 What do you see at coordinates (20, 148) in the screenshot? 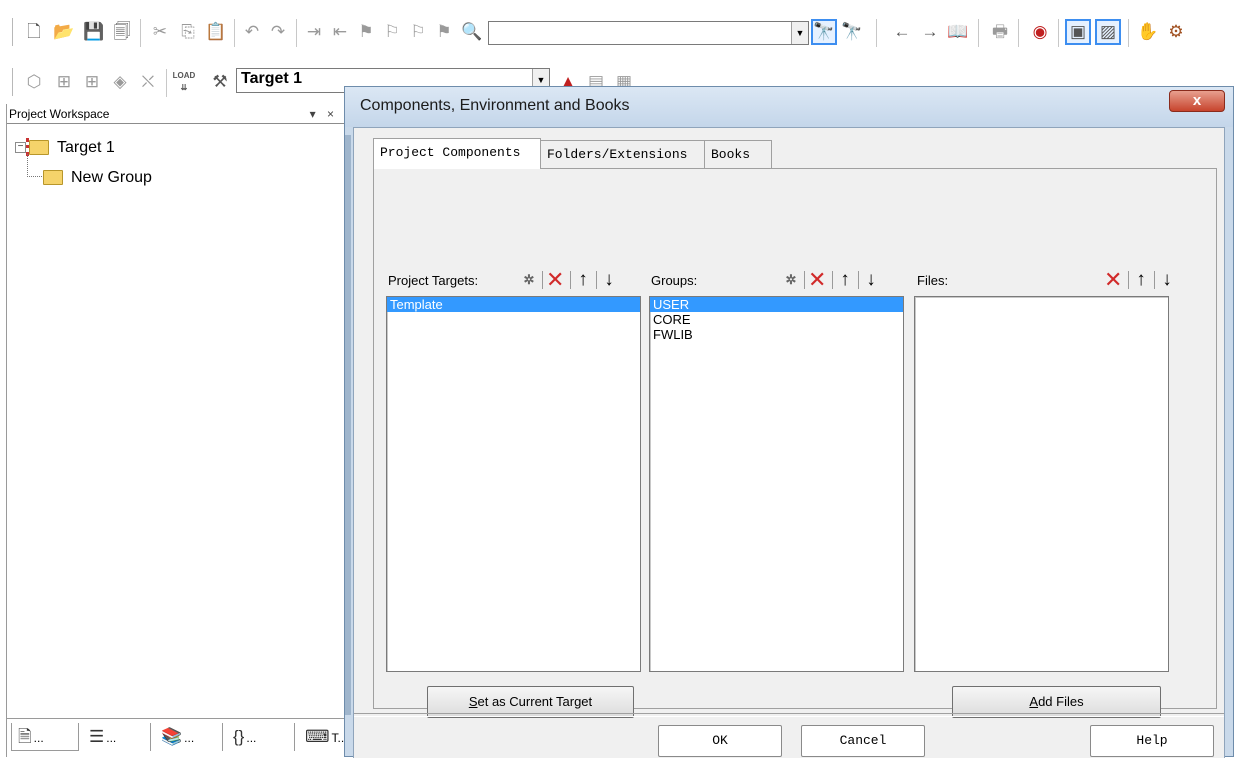
I see `collapse-icon: −` at bounding box center [20, 148].